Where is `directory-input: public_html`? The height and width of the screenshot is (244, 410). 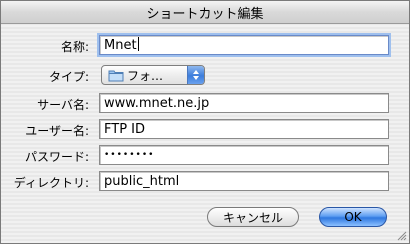
directory-input: public_html is located at coordinates (244, 181).